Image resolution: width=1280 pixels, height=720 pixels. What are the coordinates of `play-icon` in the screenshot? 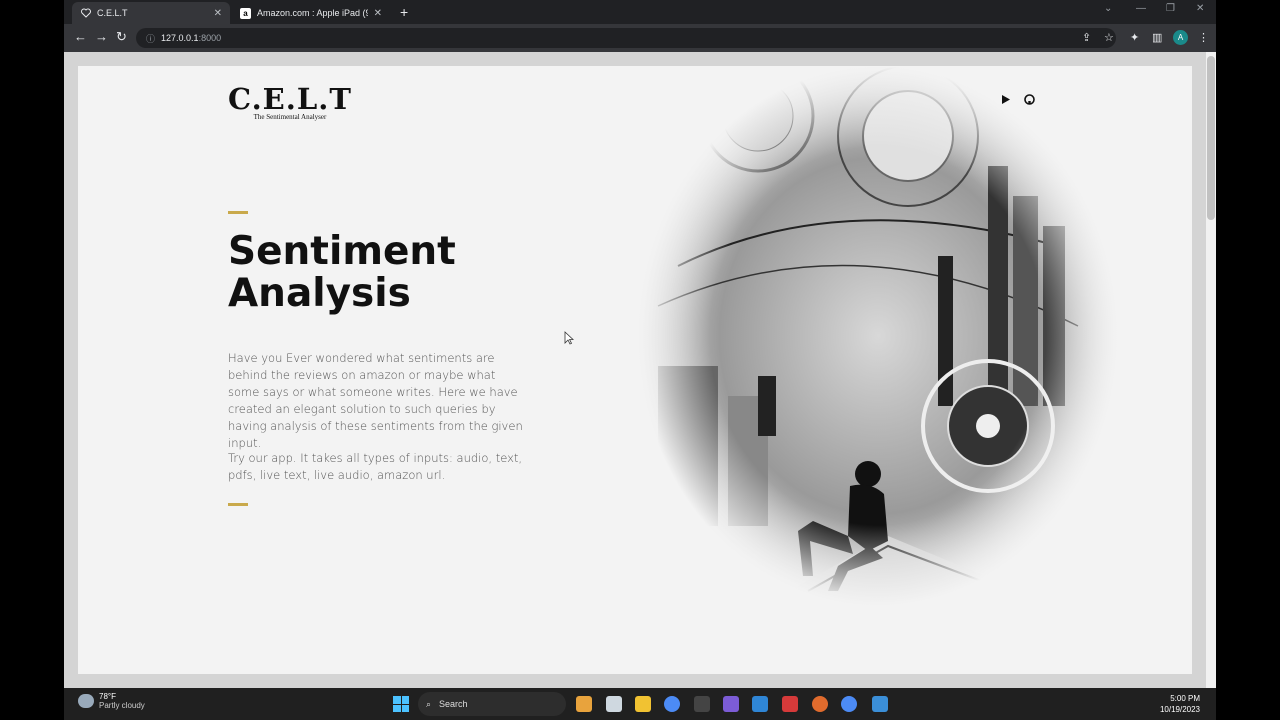 It's located at (1006, 101).